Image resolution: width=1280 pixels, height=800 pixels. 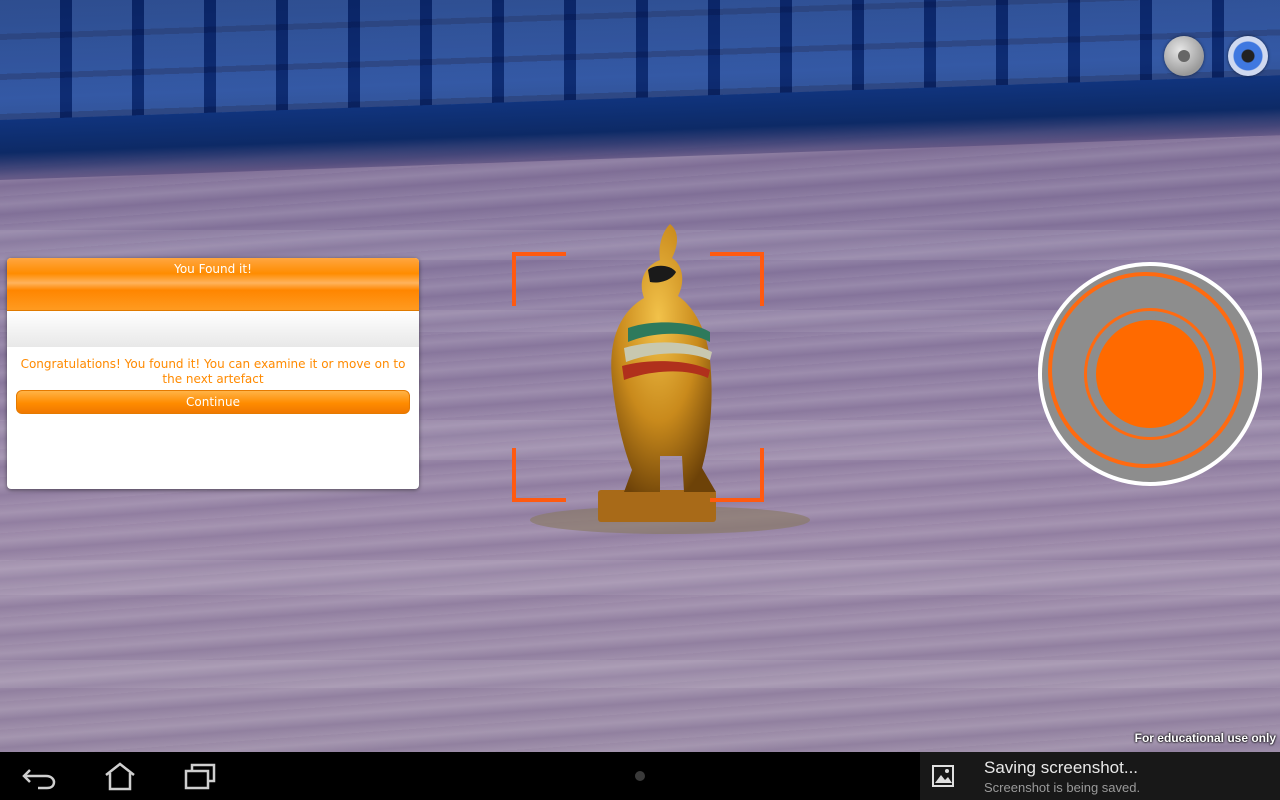 What do you see at coordinates (200, 776) in the screenshot?
I see `recent-apps-icon` at bounding box center [200, 776].